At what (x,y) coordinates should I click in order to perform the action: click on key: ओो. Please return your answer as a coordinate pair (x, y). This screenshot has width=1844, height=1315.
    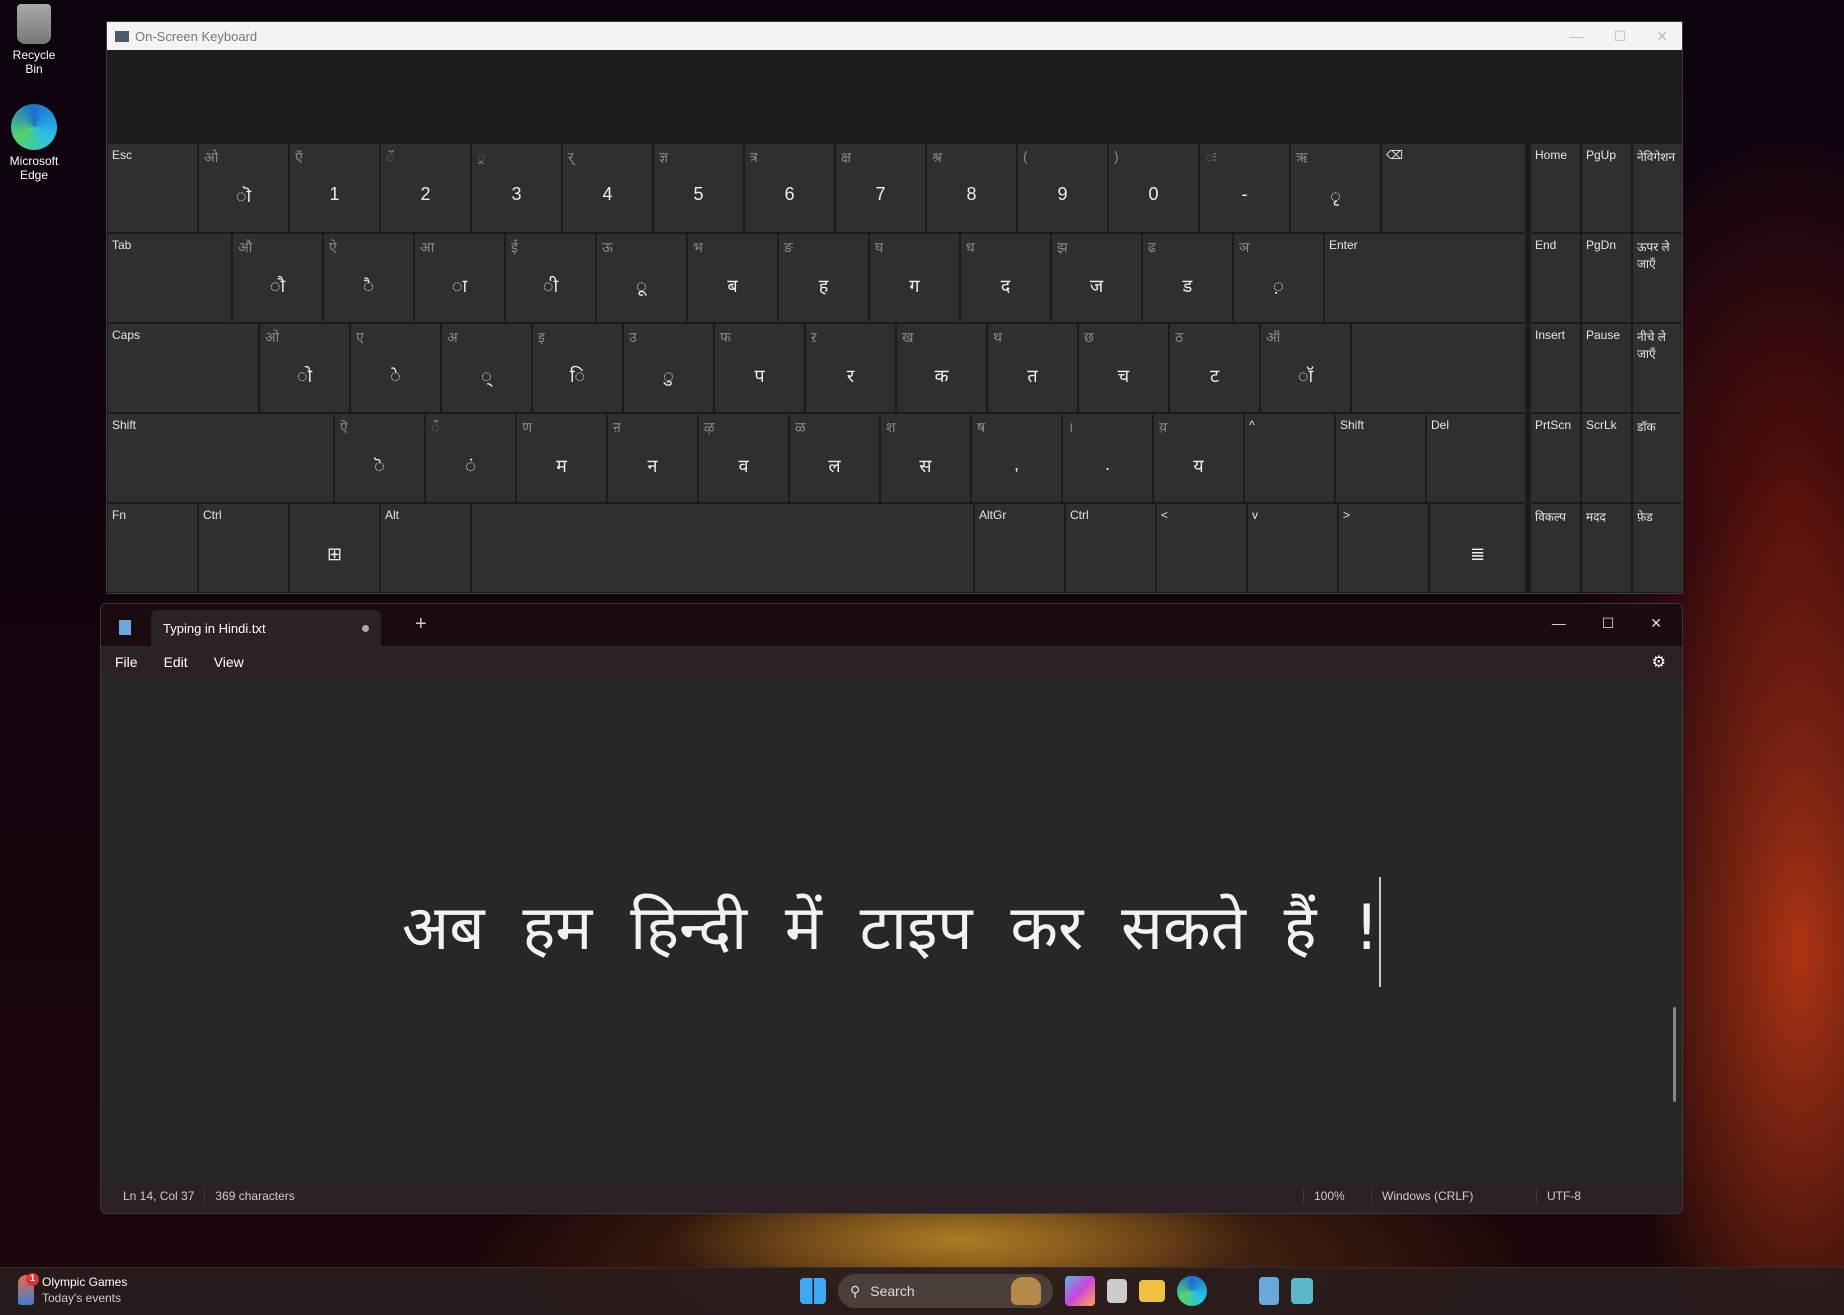
    Looking at the image, I should click on (304, 368).